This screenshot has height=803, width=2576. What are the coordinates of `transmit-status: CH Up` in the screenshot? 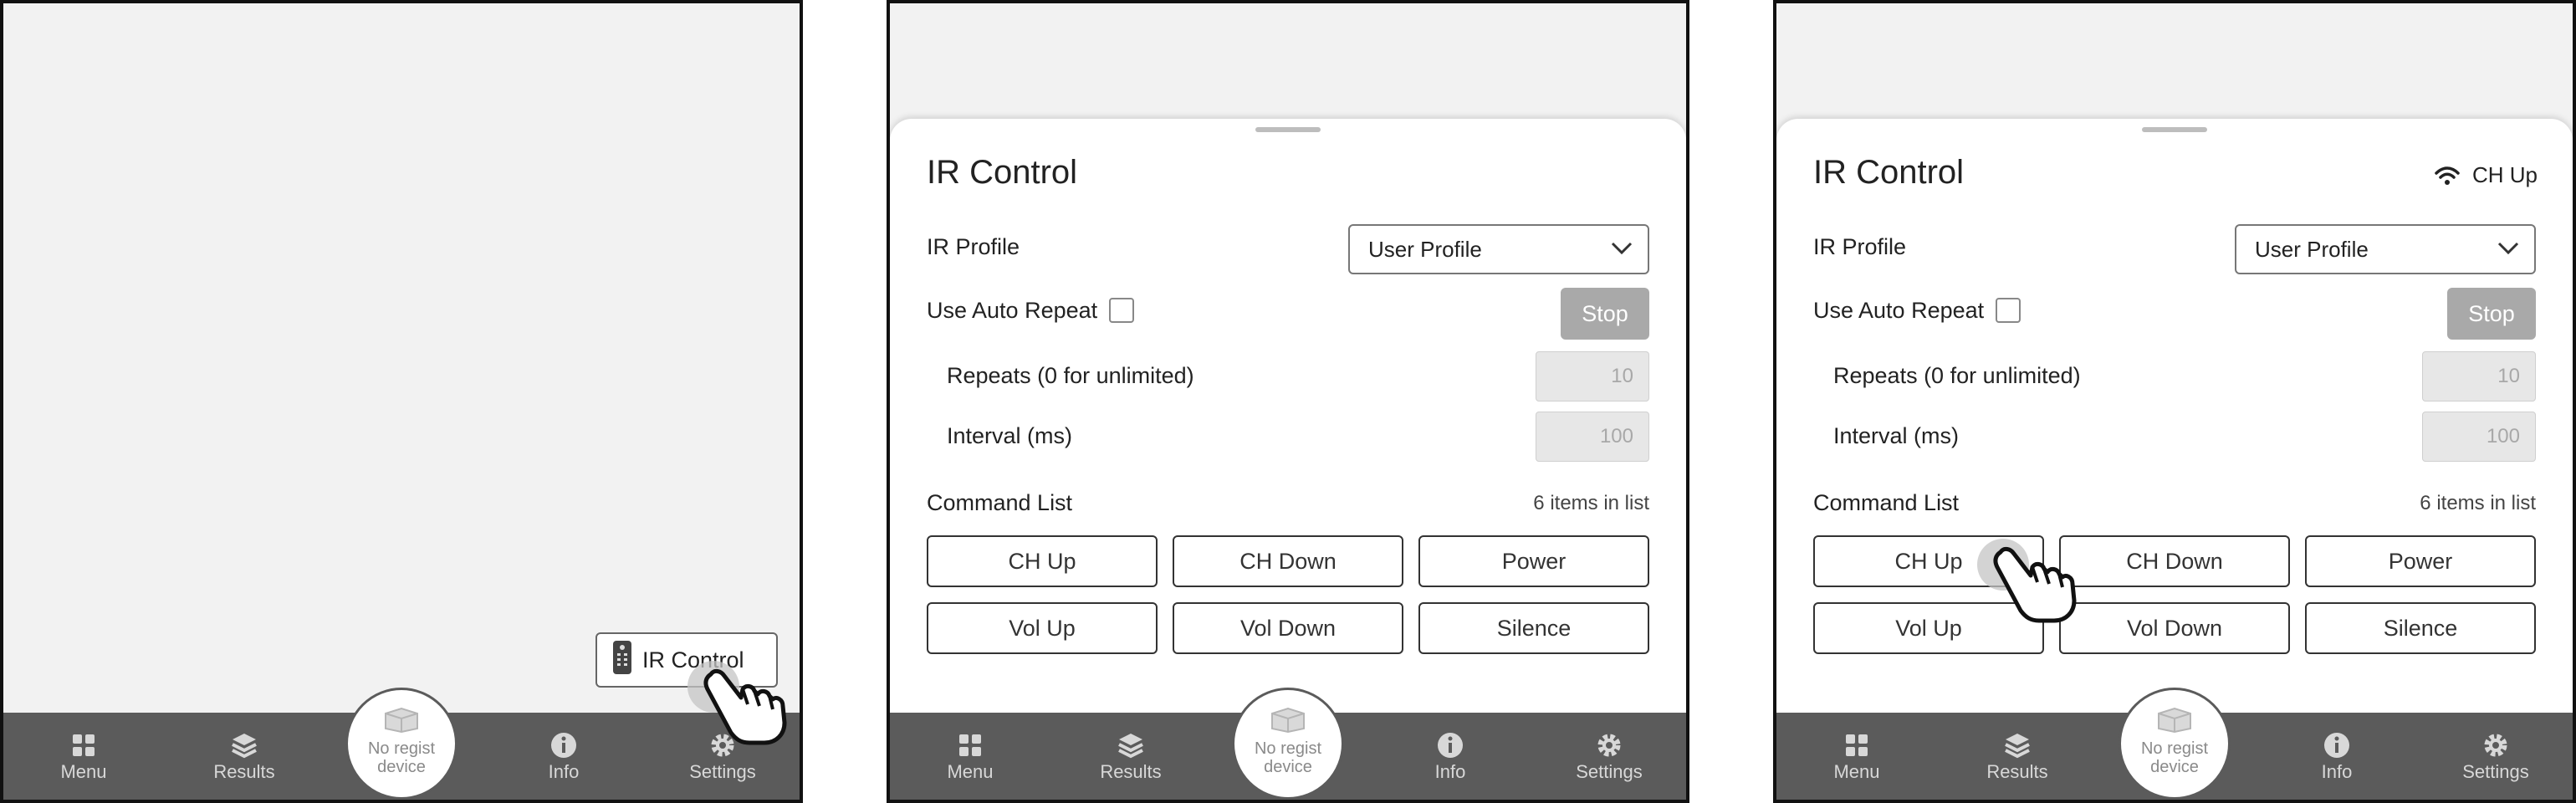 It's located at (2486, 175).